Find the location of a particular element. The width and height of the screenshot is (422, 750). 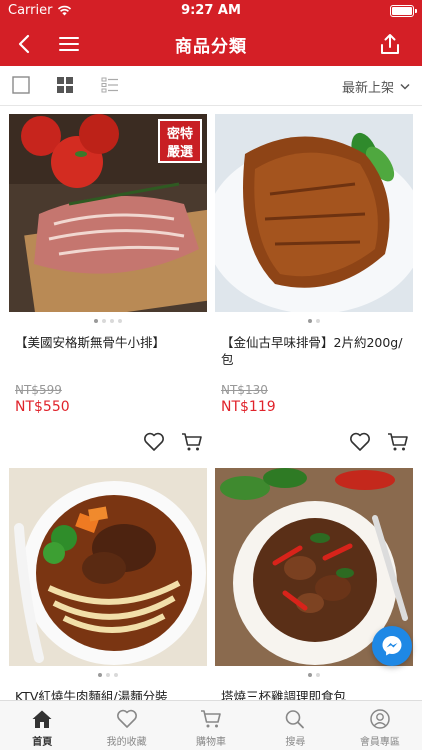

battery-icon is located at coordinates (403, 11).